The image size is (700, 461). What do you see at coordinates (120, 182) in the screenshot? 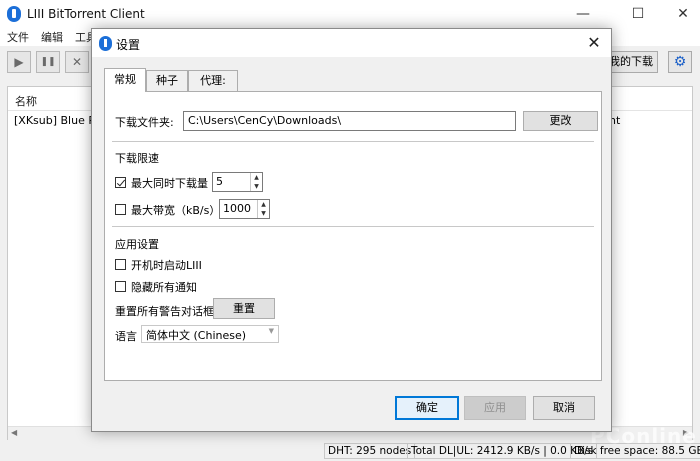
I see `max-downloads-checkbox` at bounding box center [120, 182].